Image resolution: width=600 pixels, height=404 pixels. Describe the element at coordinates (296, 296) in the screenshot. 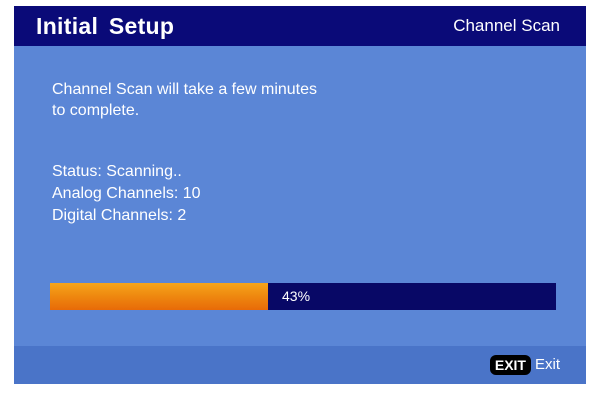

I see `scan-progress-percent: 43%` at that location.